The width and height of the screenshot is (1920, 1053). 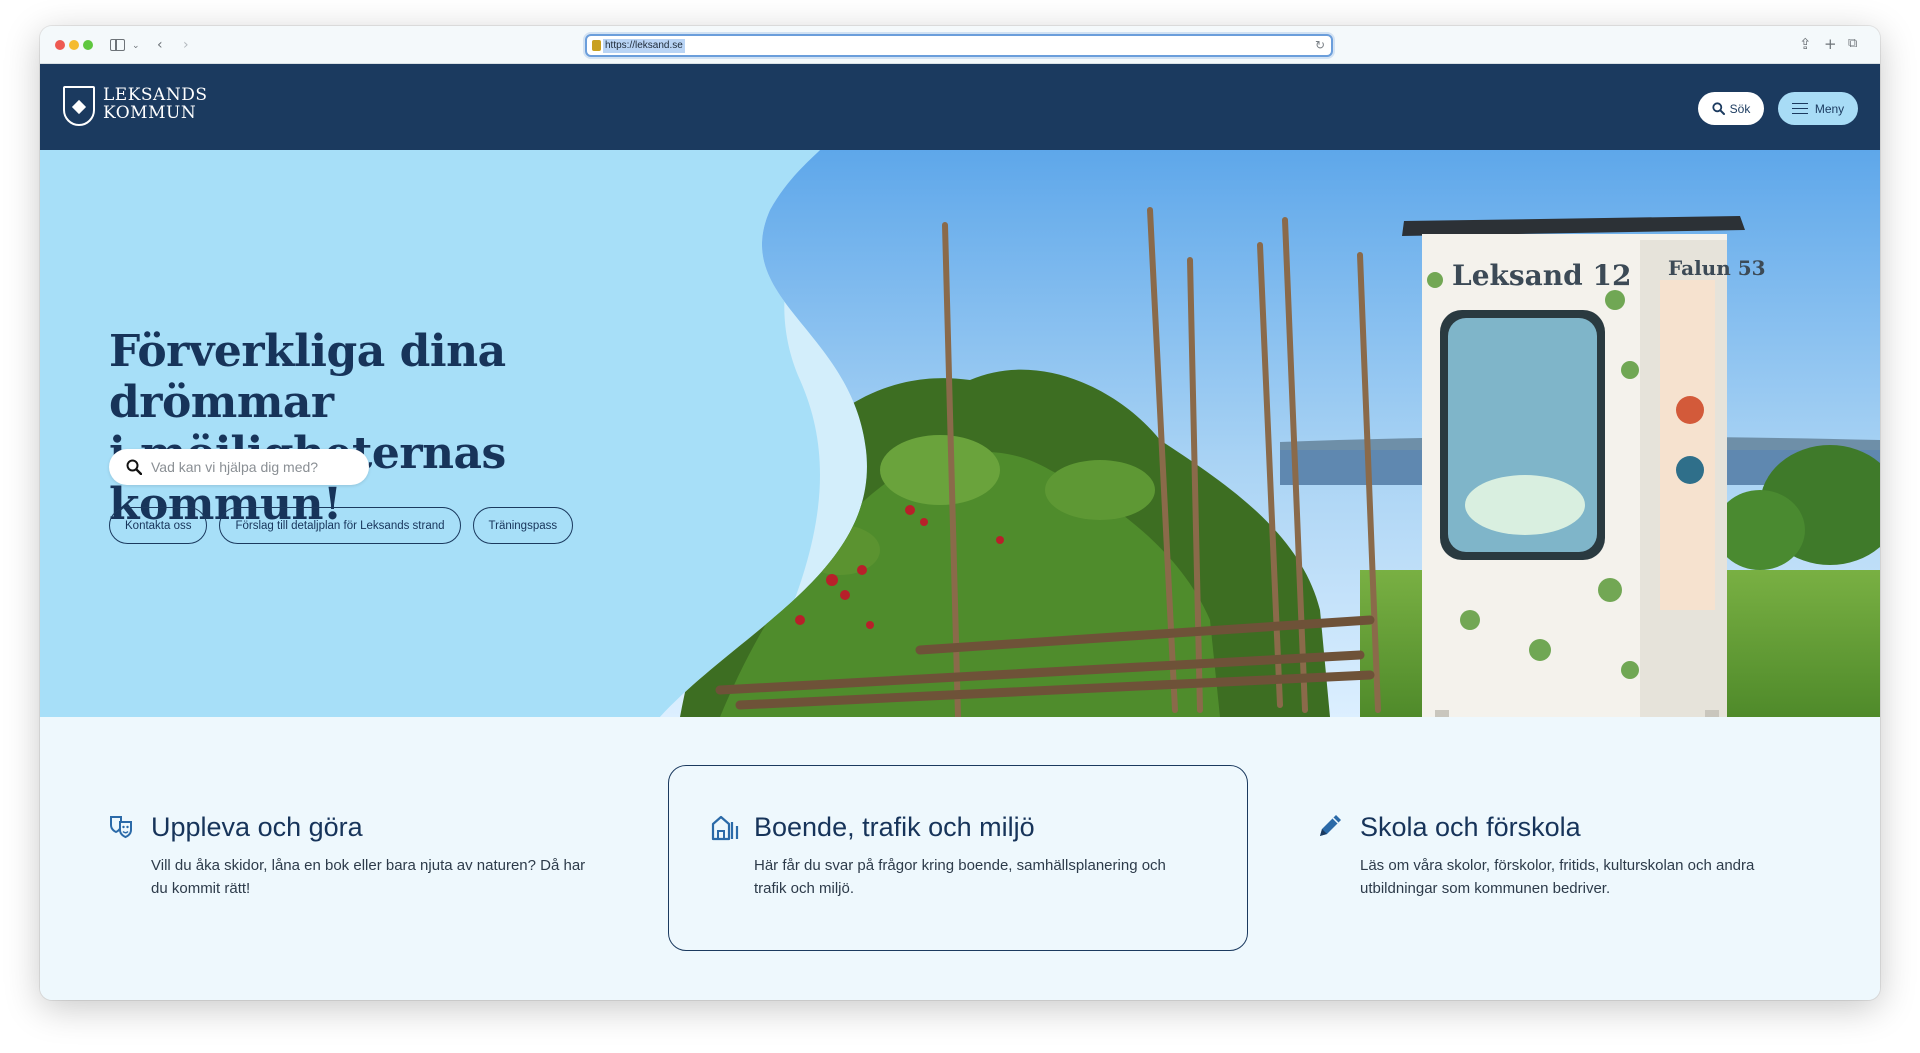 What do you see at coordinates (155, 95) in the screenshot?
I see `logo-line1: LEKSANDS` at bounding box center [155, 95].